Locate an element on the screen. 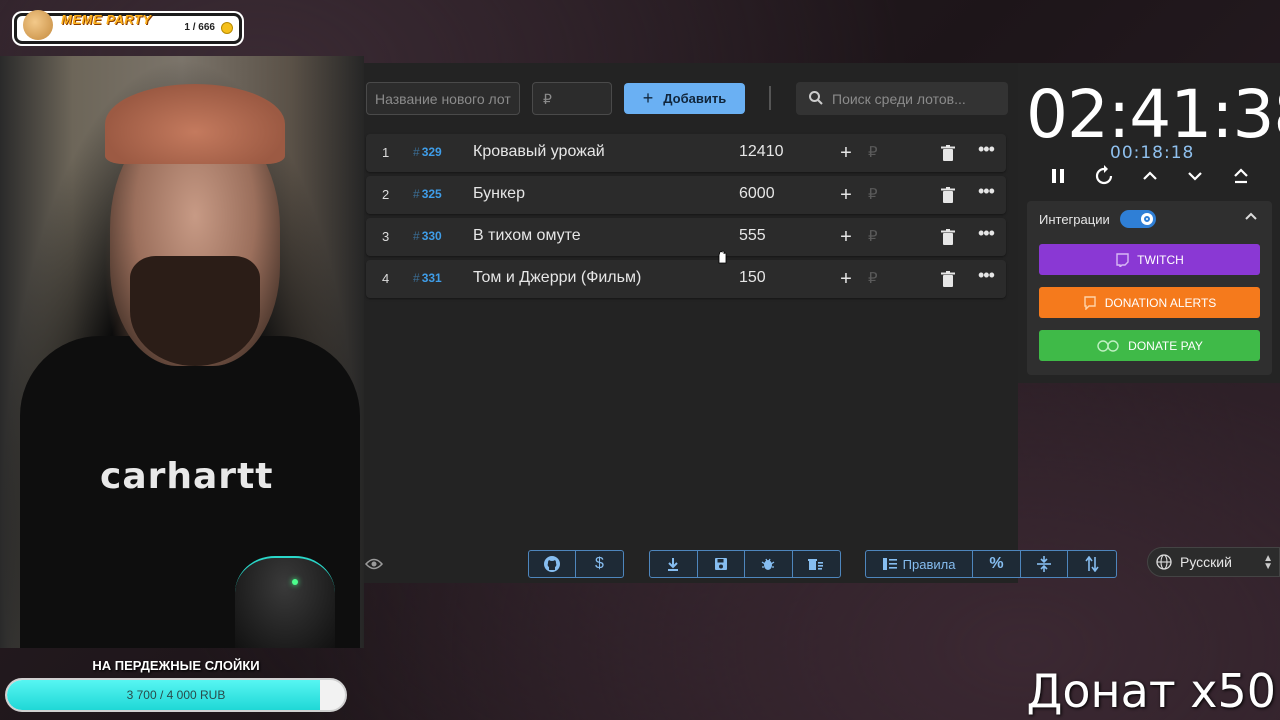 The width and height of the screenshot is (1280, 720). trash-list-icon is located at coordinates (816, 564).